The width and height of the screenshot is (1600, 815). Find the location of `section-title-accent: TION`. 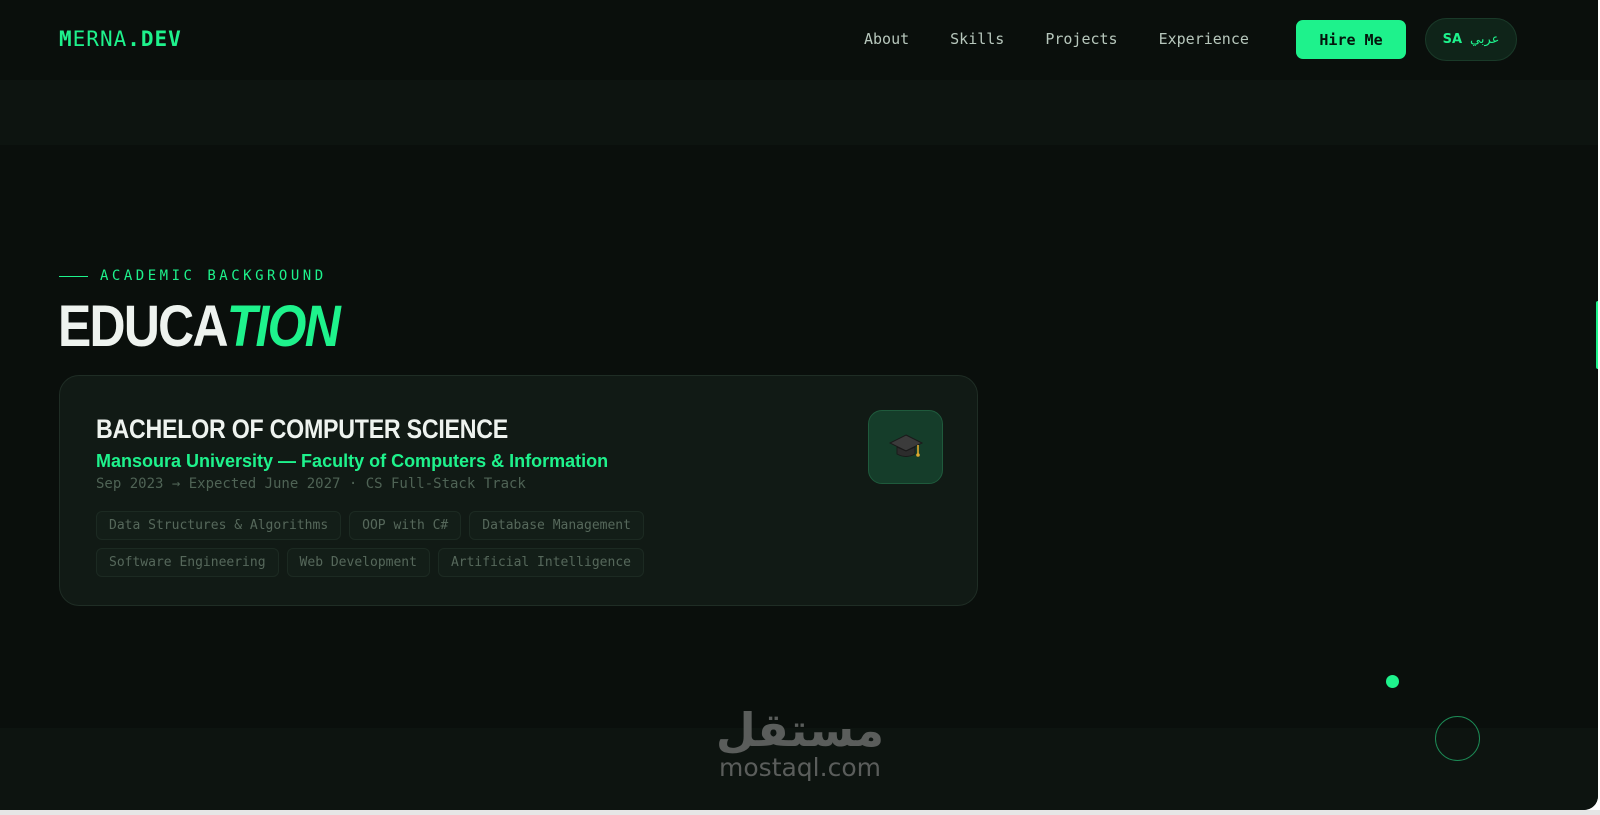

section-title-accent: TION is located at coordinates (283, 326).